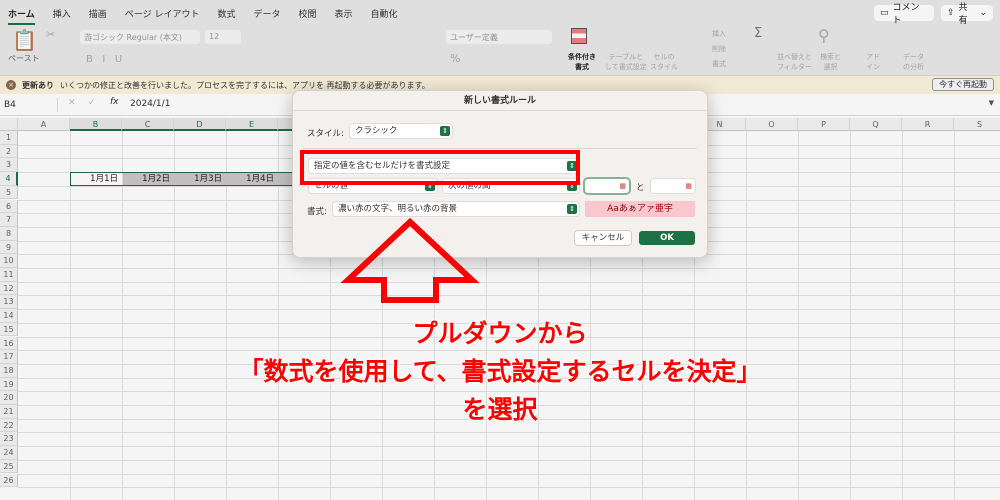 The width and height of the screenshot is (1000, 500). Describe the element at coordinates (500, 409) in the screenshot. I see `annotation-line3: を選択` at that location.